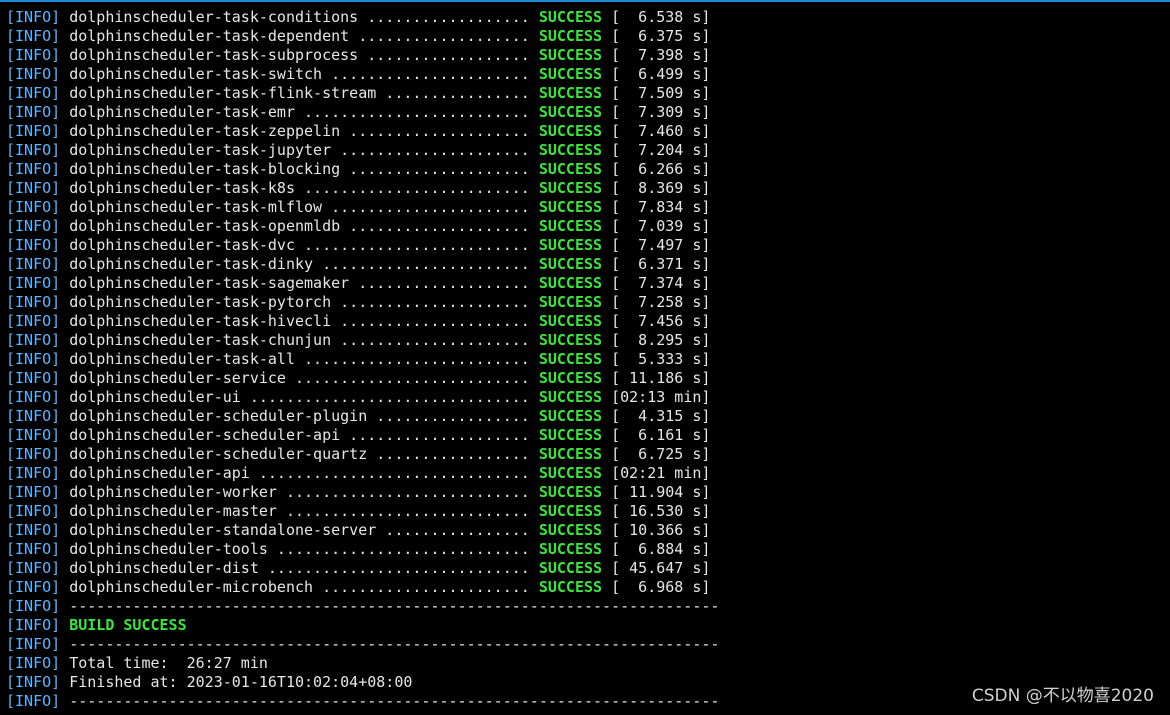 This screenshot has width=1170, height=715. I want to click on build-time: [ 7.309 s], so click(656, 112).